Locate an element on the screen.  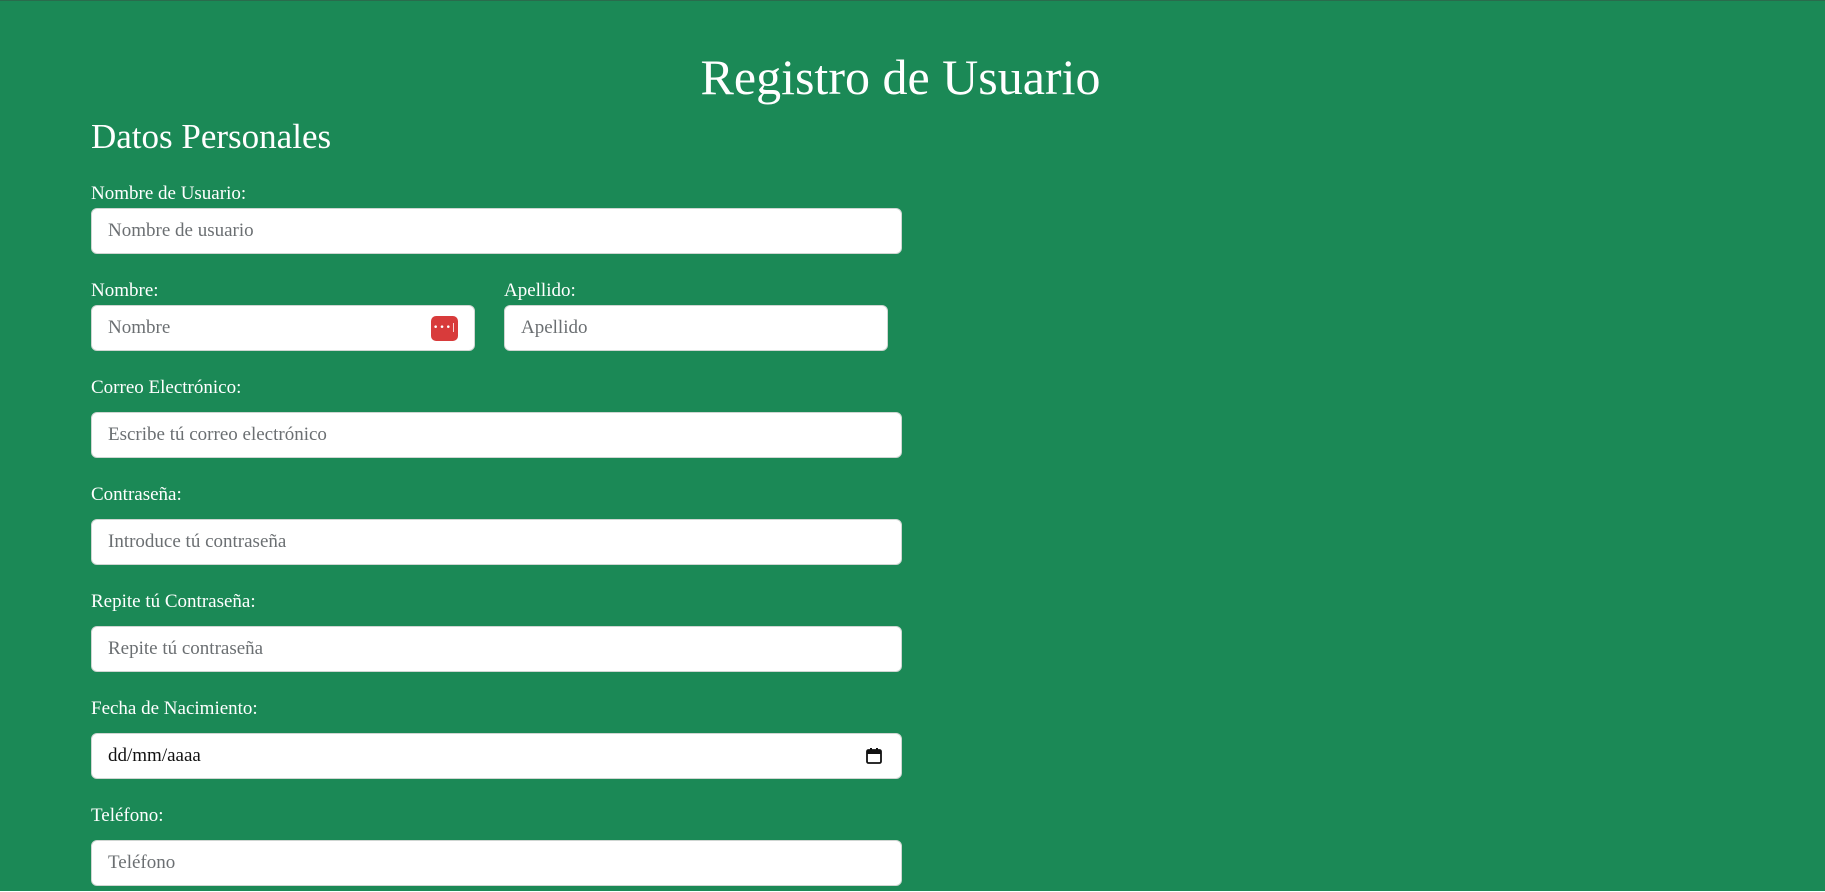
phone-field is located at coordinates (496, 863).